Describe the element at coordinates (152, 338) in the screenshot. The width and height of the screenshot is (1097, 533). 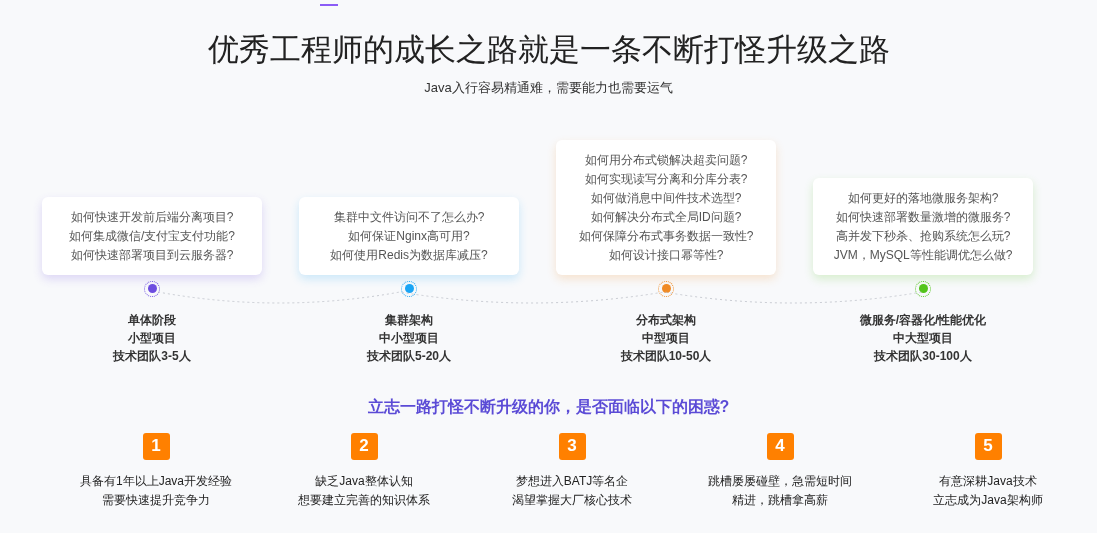
I see `stage-label: 小型项目` at that location.